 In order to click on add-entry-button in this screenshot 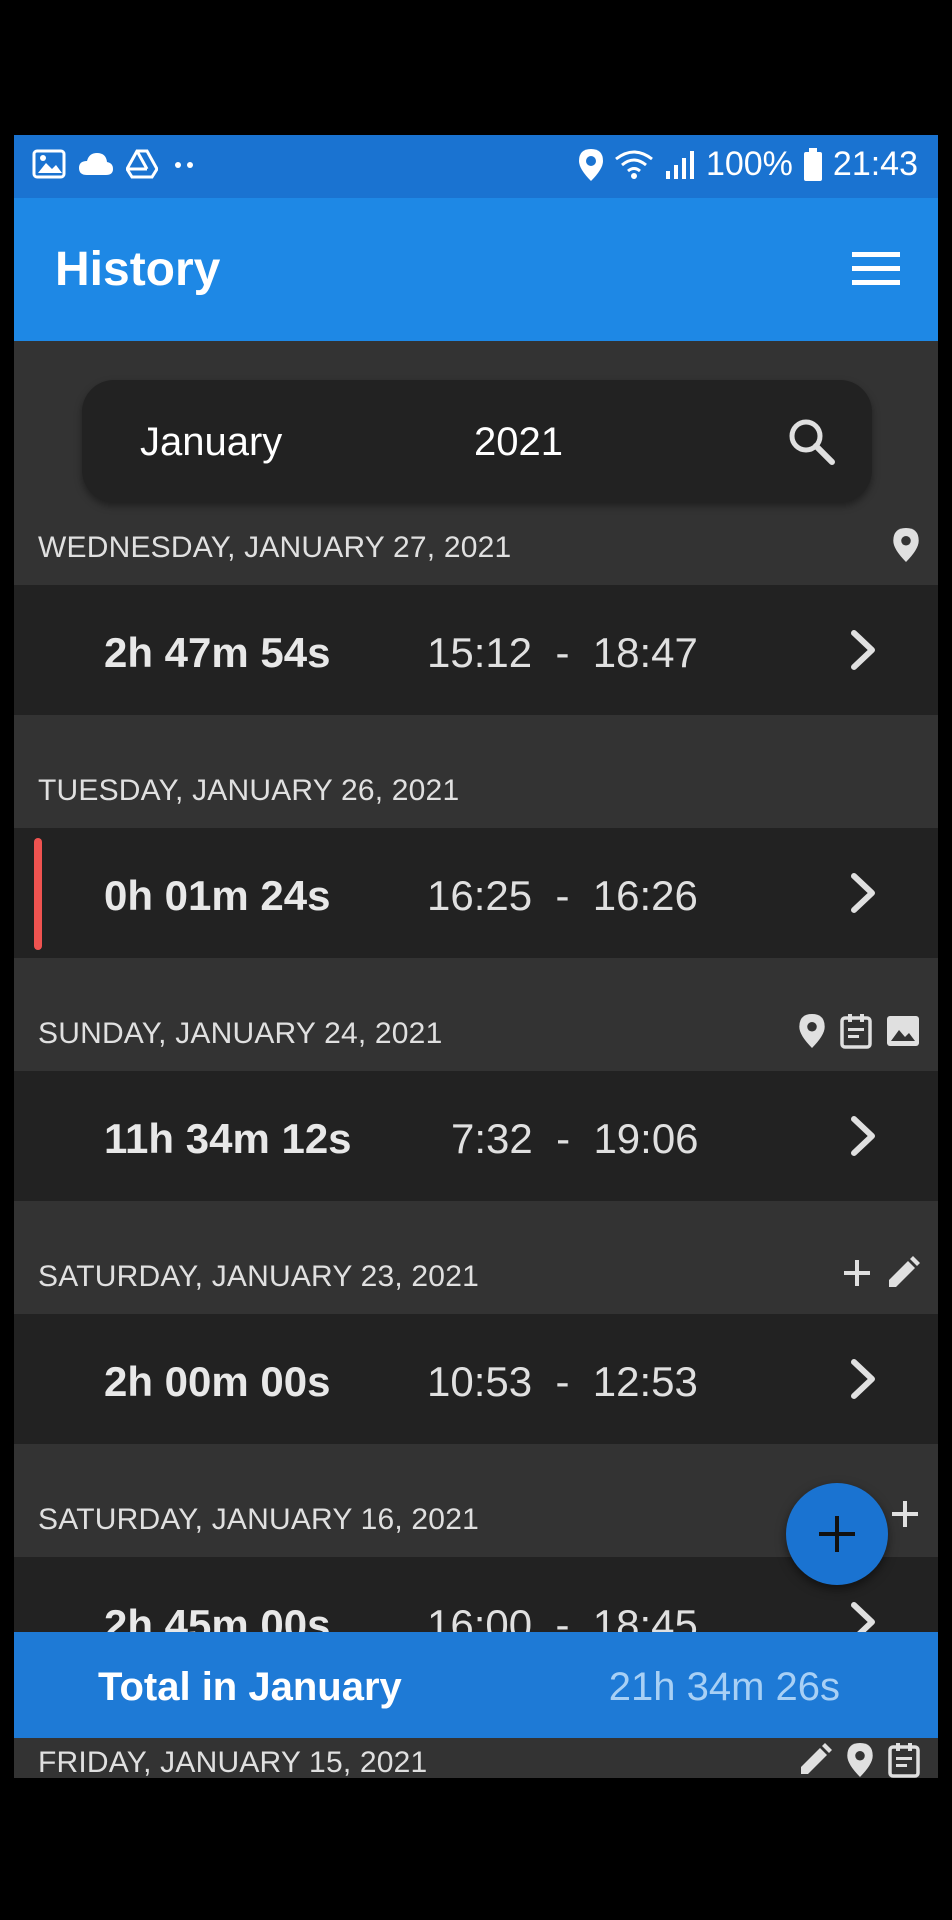, I will do `click(837, 1534)`.